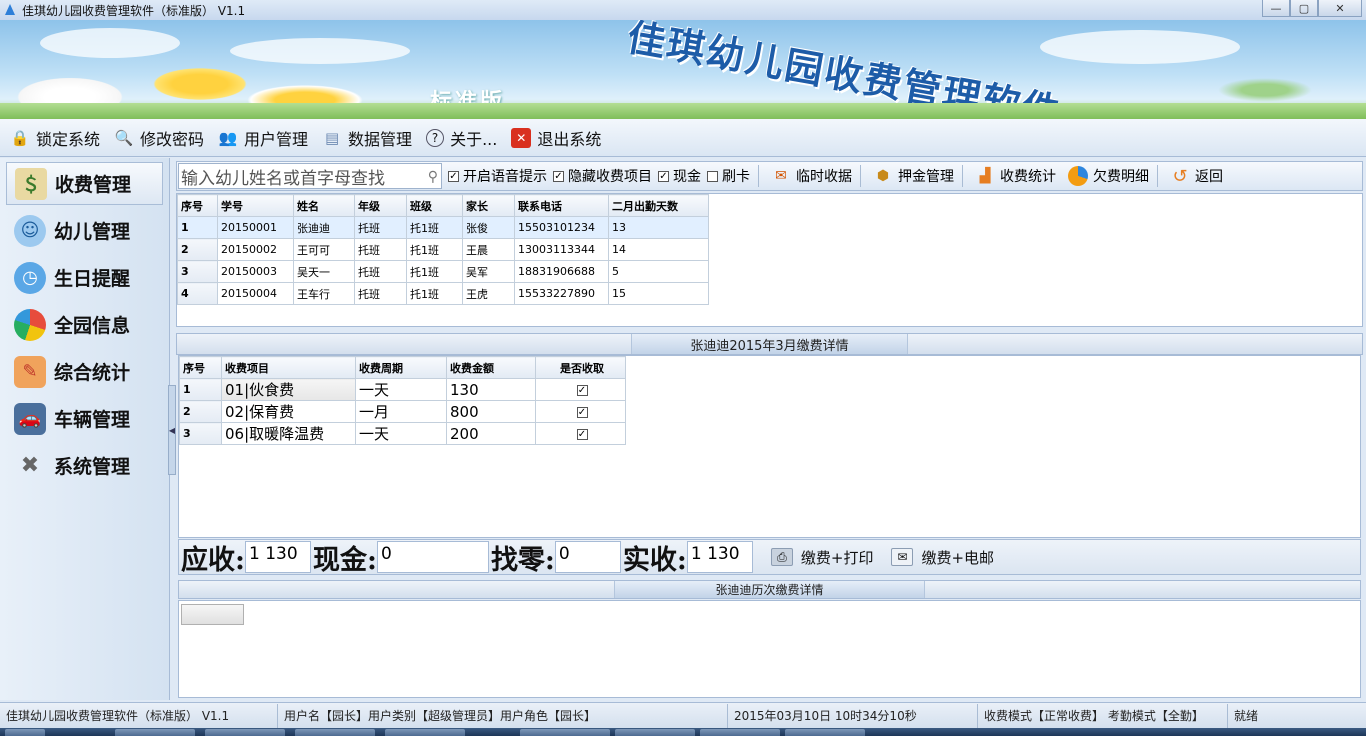  Describe the element at coordinates (1304, 8) in the screenshot. I see `maximize-button: ▢` at that location.